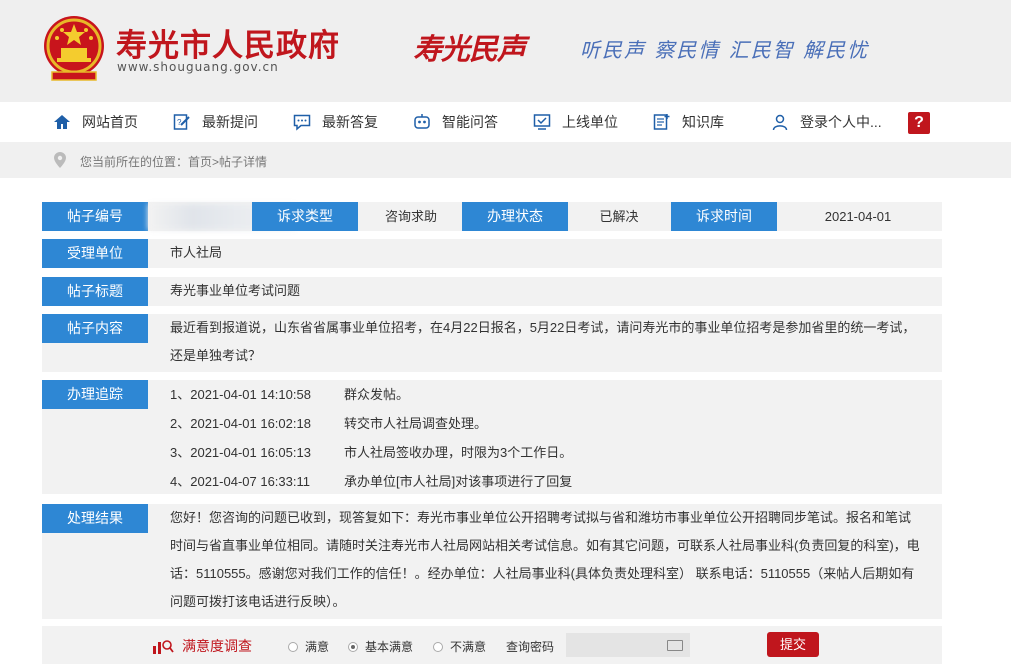  What do you see at coordinates (662, 122) in the screenshot?
I see `knowledge-base-icon` at bounding box center [662, 122].